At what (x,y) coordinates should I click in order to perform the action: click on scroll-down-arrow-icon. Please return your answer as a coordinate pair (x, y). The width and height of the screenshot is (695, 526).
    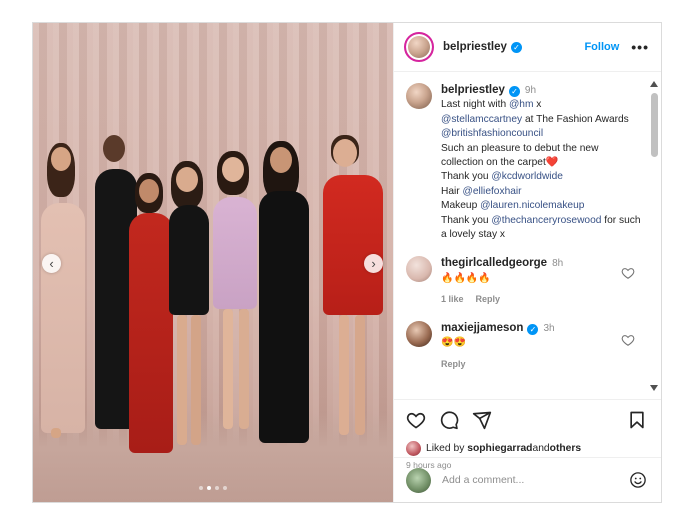
    Looking at the image, I should click on (654, 388).